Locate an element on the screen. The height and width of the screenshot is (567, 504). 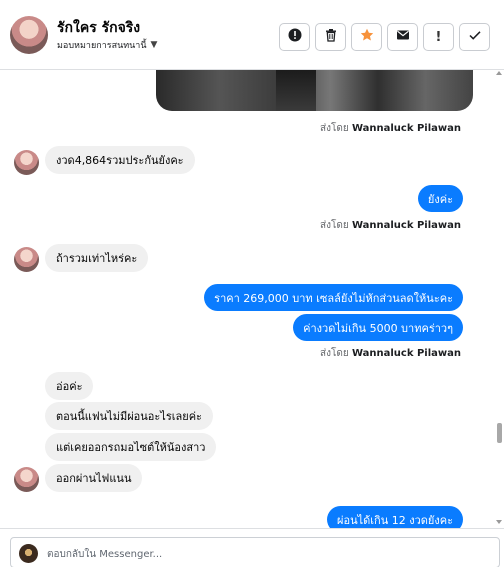
scroll-thumb is located at coordinates (499, 433).